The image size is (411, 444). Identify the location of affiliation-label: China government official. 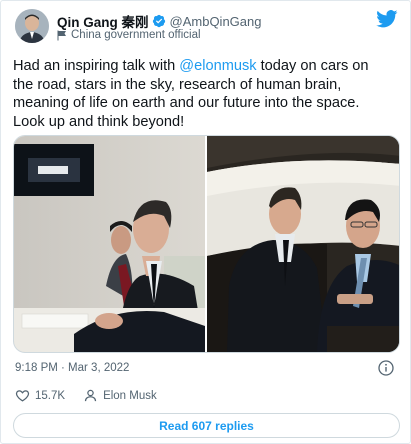
(129, 35).